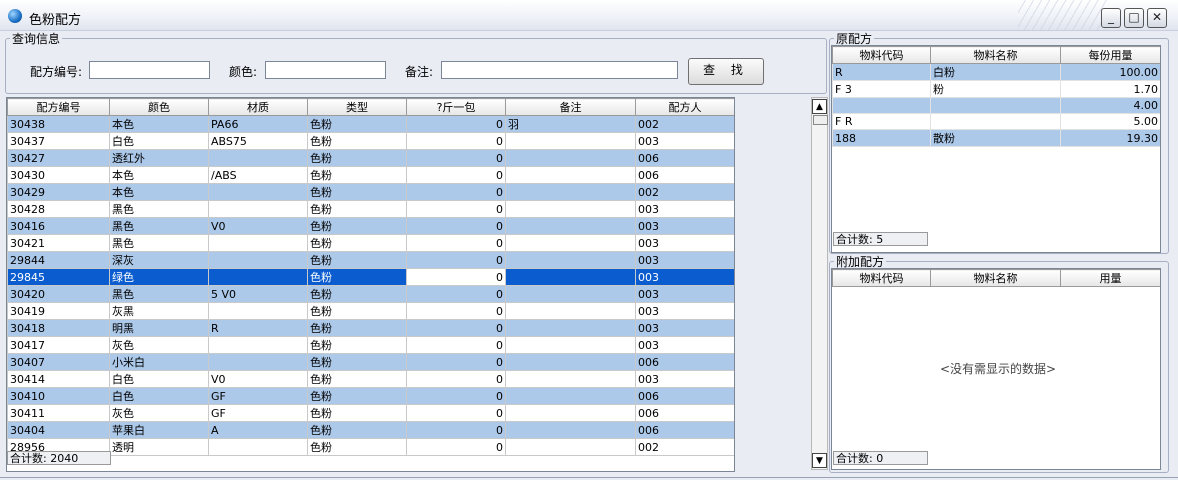 The width and height of the screenshot is (1178, 480). I want to click on material-cell: 白粉, so click(995, 72).